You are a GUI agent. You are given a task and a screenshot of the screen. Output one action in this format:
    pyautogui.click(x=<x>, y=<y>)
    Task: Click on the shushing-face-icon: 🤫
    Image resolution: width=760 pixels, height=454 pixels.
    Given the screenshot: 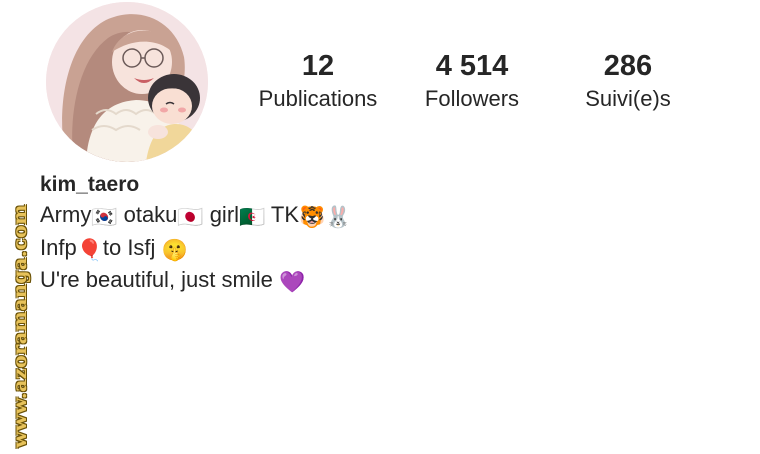 What is the action you would take?
    pyautogui.click(x=174, y=250)
    